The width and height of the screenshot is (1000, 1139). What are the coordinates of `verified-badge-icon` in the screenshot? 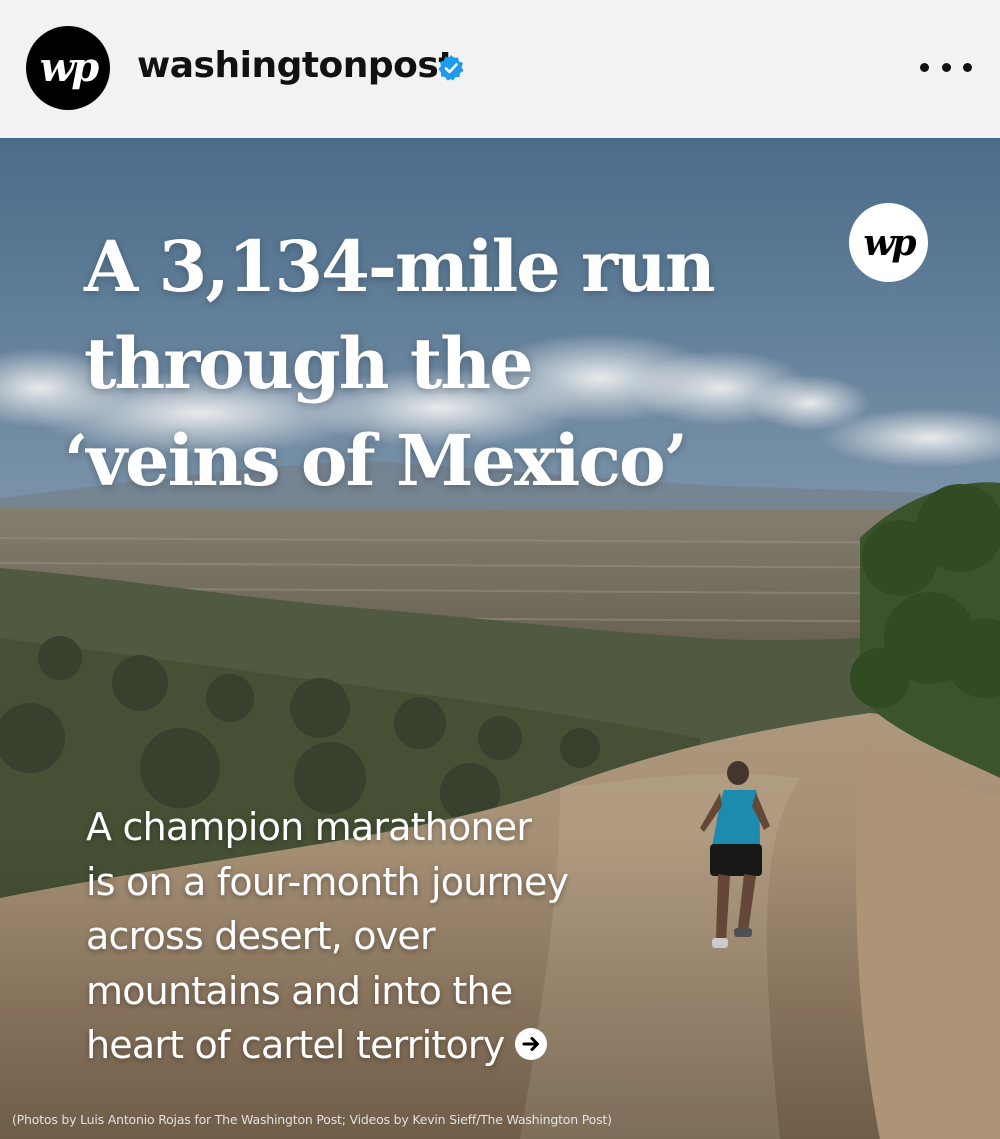 It's located at (451, 68).